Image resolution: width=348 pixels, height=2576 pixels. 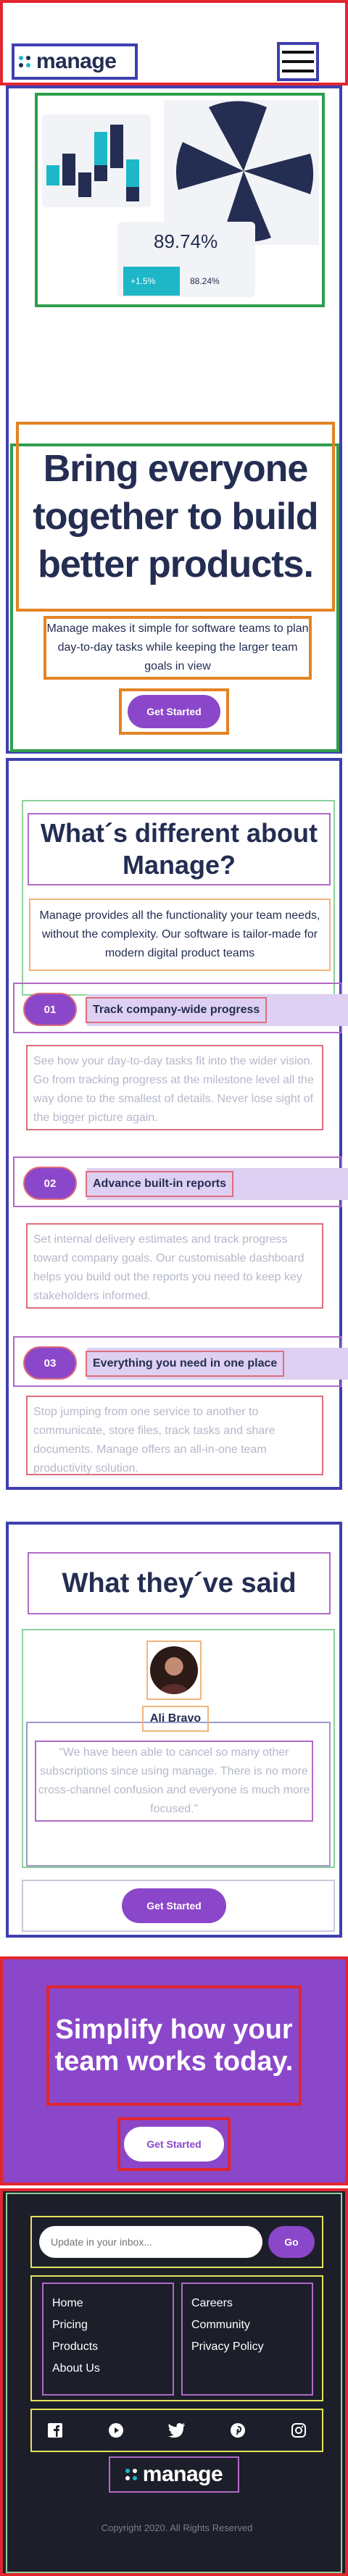 I want to click on copyright-text: Copyright 2020. All Rights Reserved, so click(x=177, y=2527).